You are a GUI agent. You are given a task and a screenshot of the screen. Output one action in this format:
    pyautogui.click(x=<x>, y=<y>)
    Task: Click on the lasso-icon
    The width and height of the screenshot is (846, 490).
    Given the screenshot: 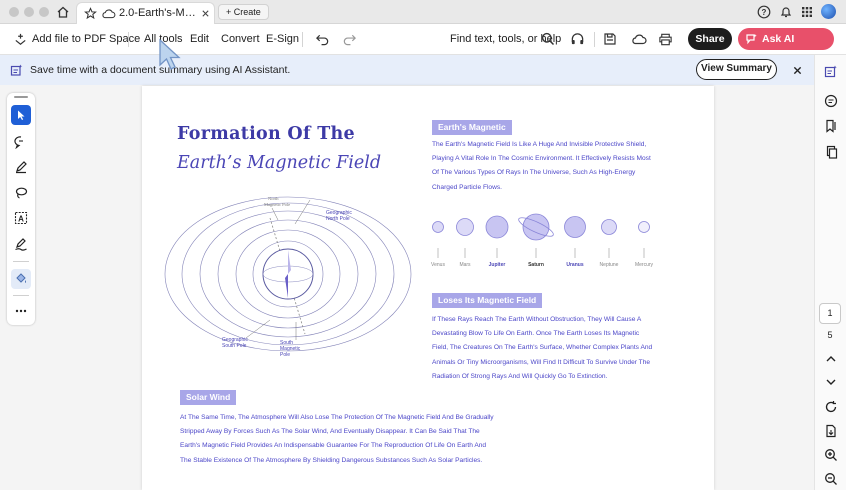 What is the action you would take?
    pyautogui.click(x=21, y=193)
    